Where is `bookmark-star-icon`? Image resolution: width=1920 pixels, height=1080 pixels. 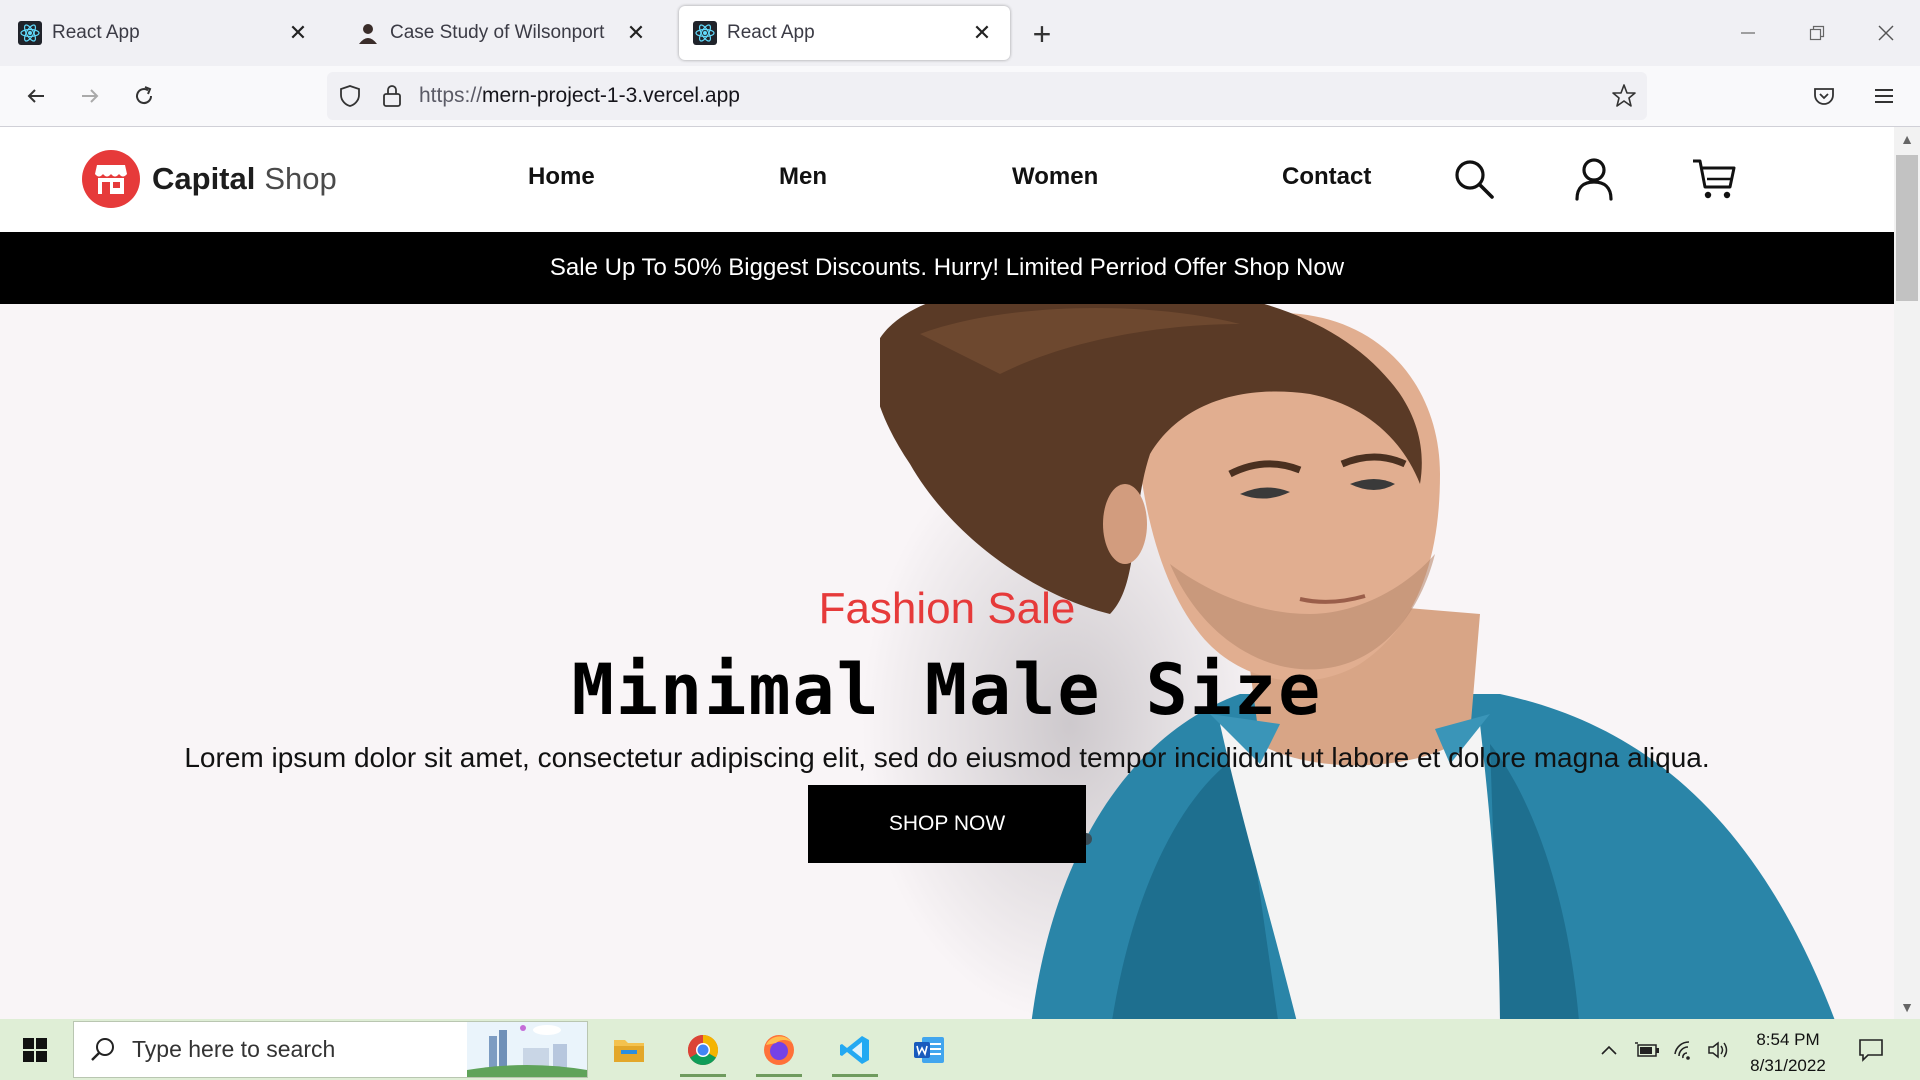
bookmark-star-icon is located at coordinates (1624, 98).